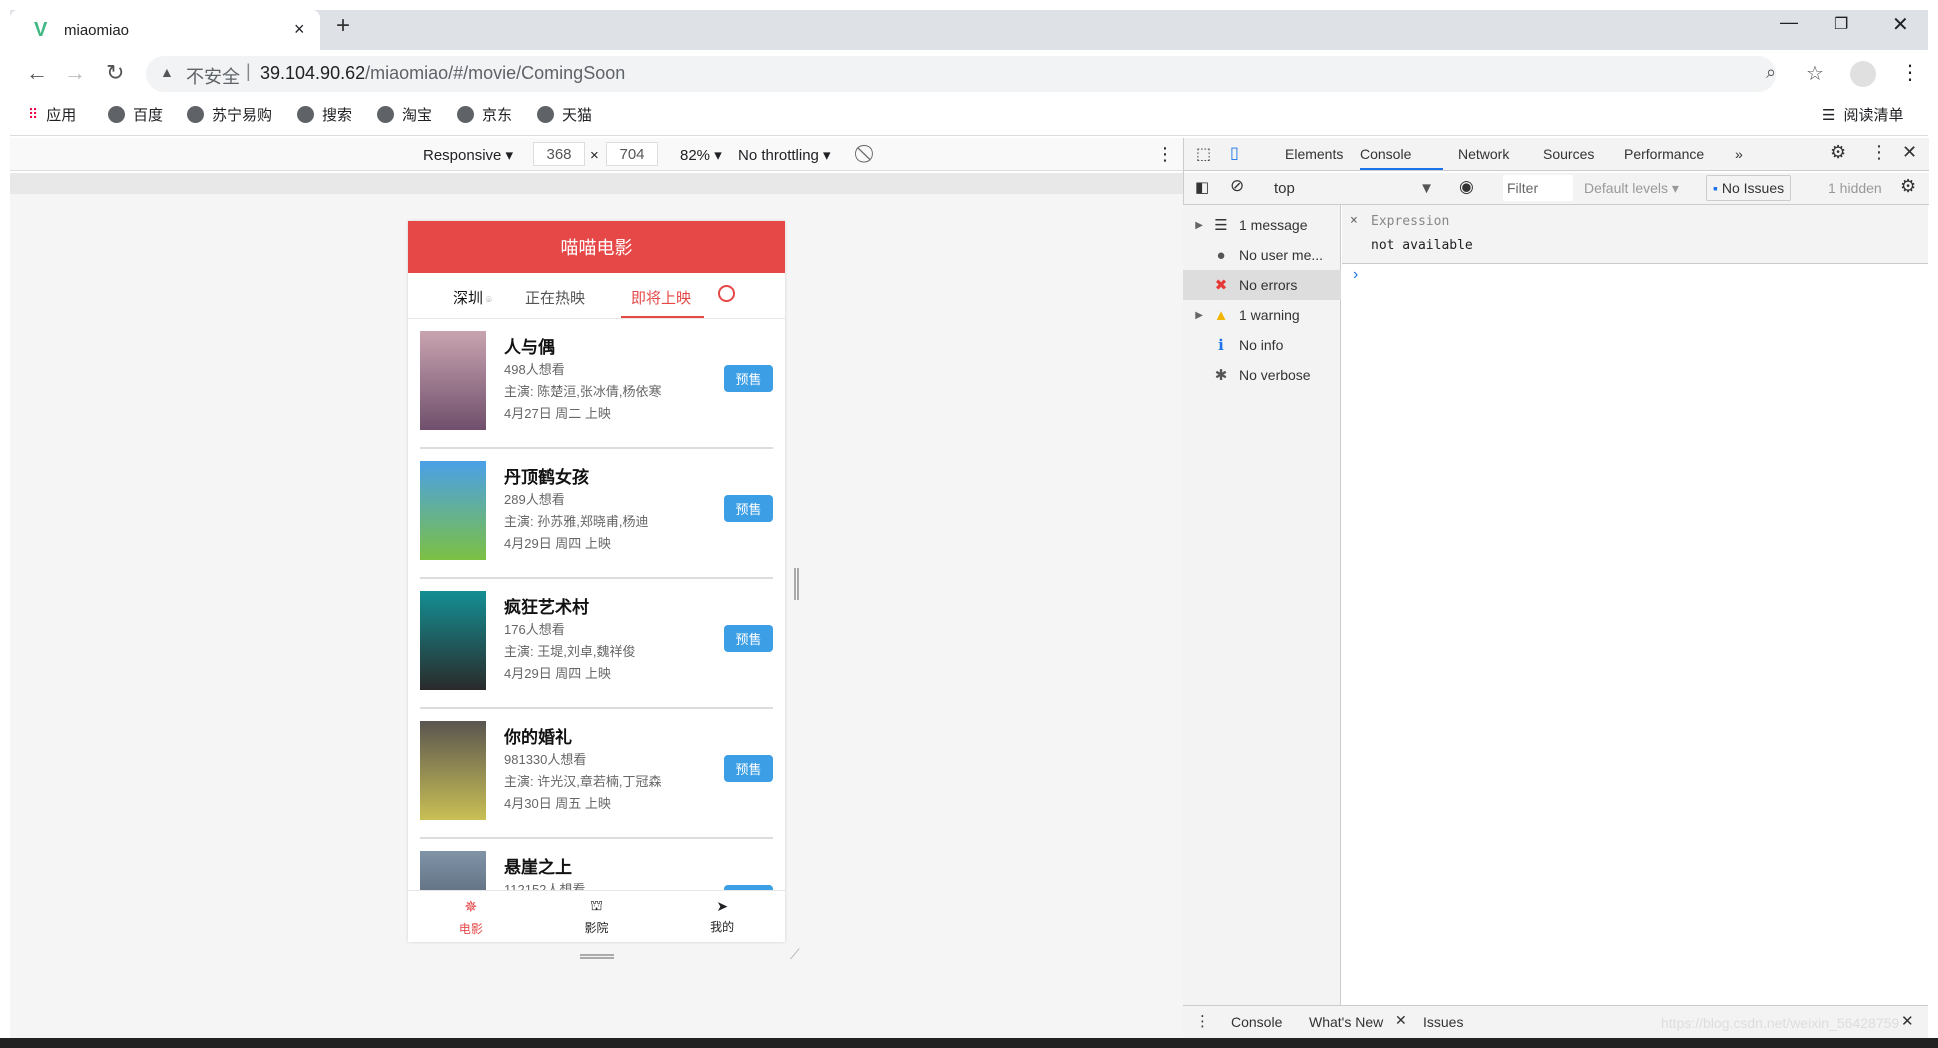 This screenshot has width=1938, height=1048. What do you see at coordinates (784, 155) in the screenshot?
I see `throttling-select: No throttling ▾` at bounding box center [784, 155].